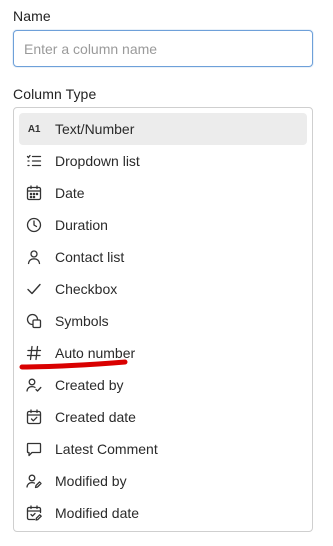 This screenshot has width=333, height=546. What do you see at coordinates (97, 513) in the screenshot?
I see `option-label: Modified date` at bounding box center [97, 513].